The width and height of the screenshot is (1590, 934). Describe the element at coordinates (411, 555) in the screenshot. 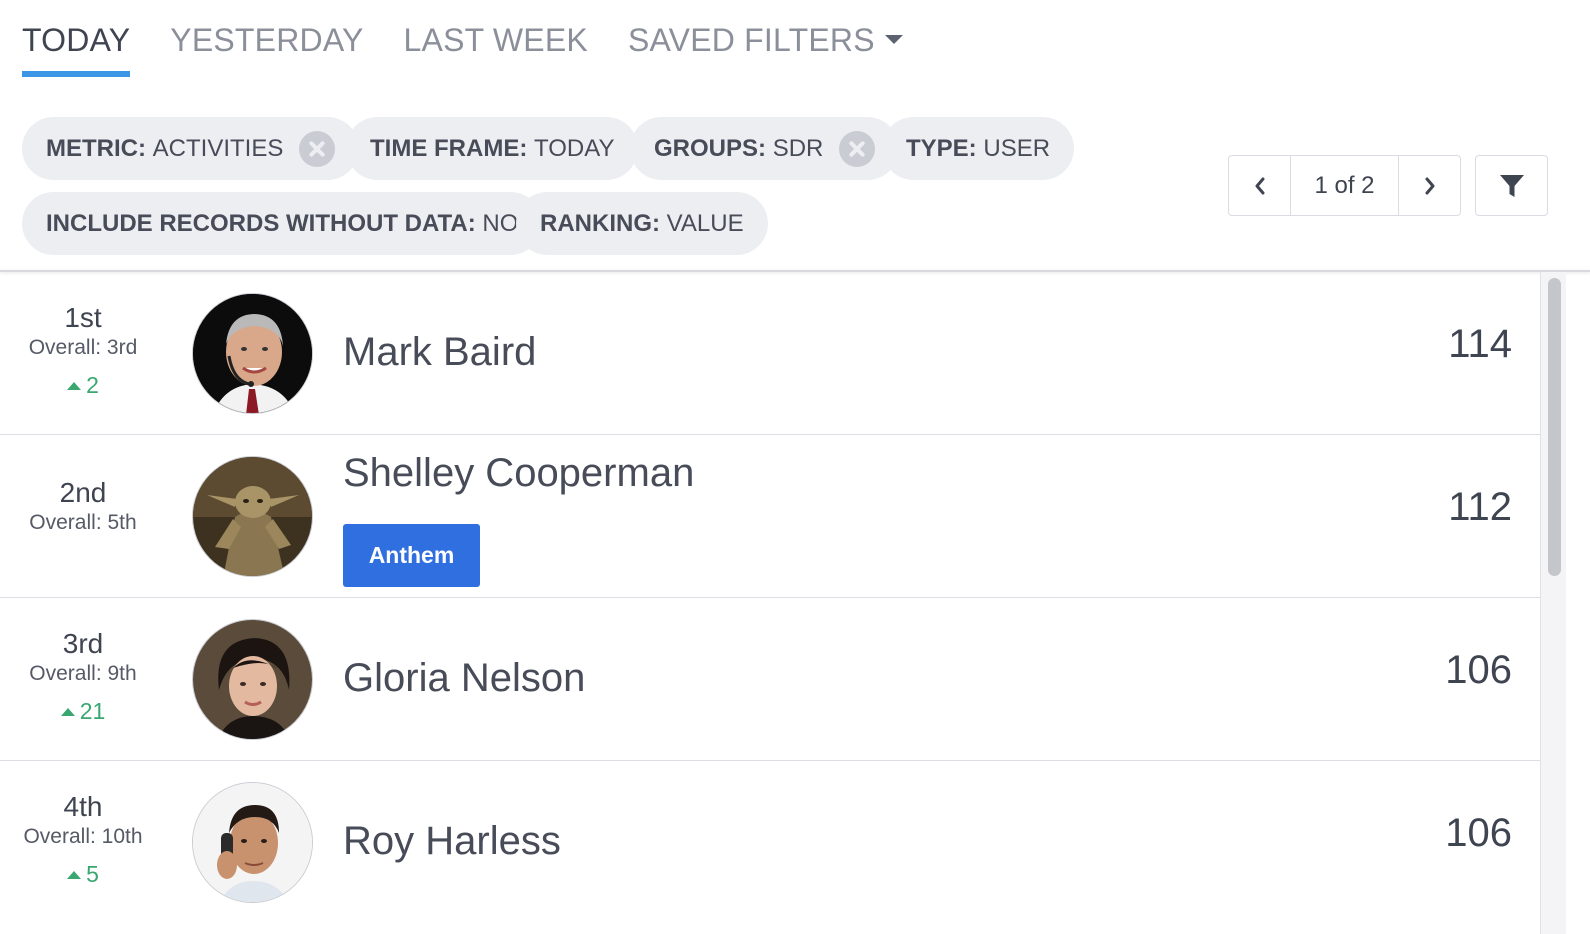

I see `team-badge: Anthem` at that location.